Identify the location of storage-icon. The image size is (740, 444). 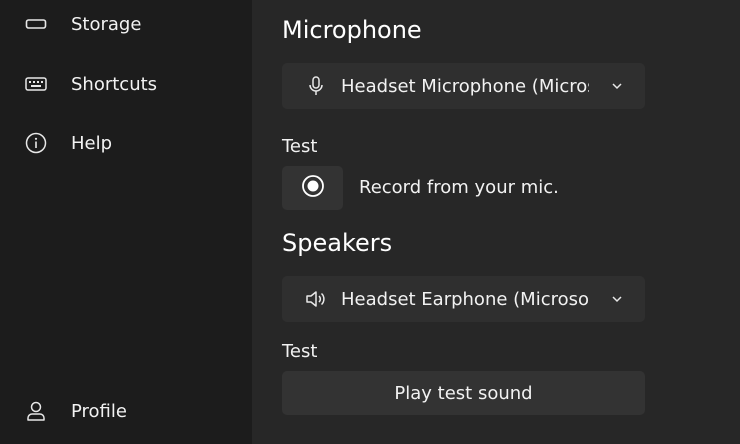
(36, 24).